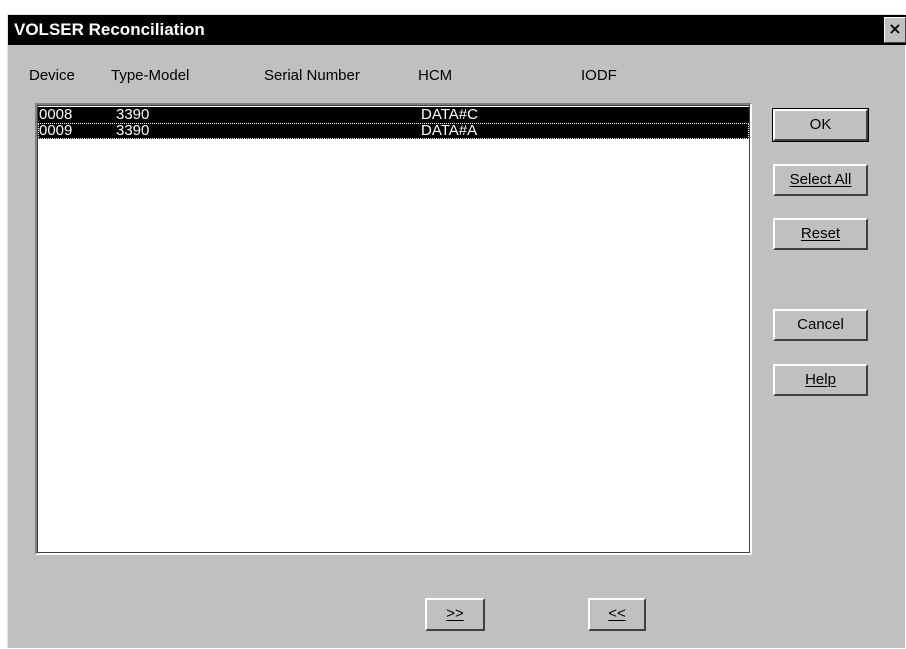 The height and width of the screenshot is (649, 906). Describe the element at coordinates (599, 75) in the screenshot. I see `column-header-iodf: IODF` at that location.